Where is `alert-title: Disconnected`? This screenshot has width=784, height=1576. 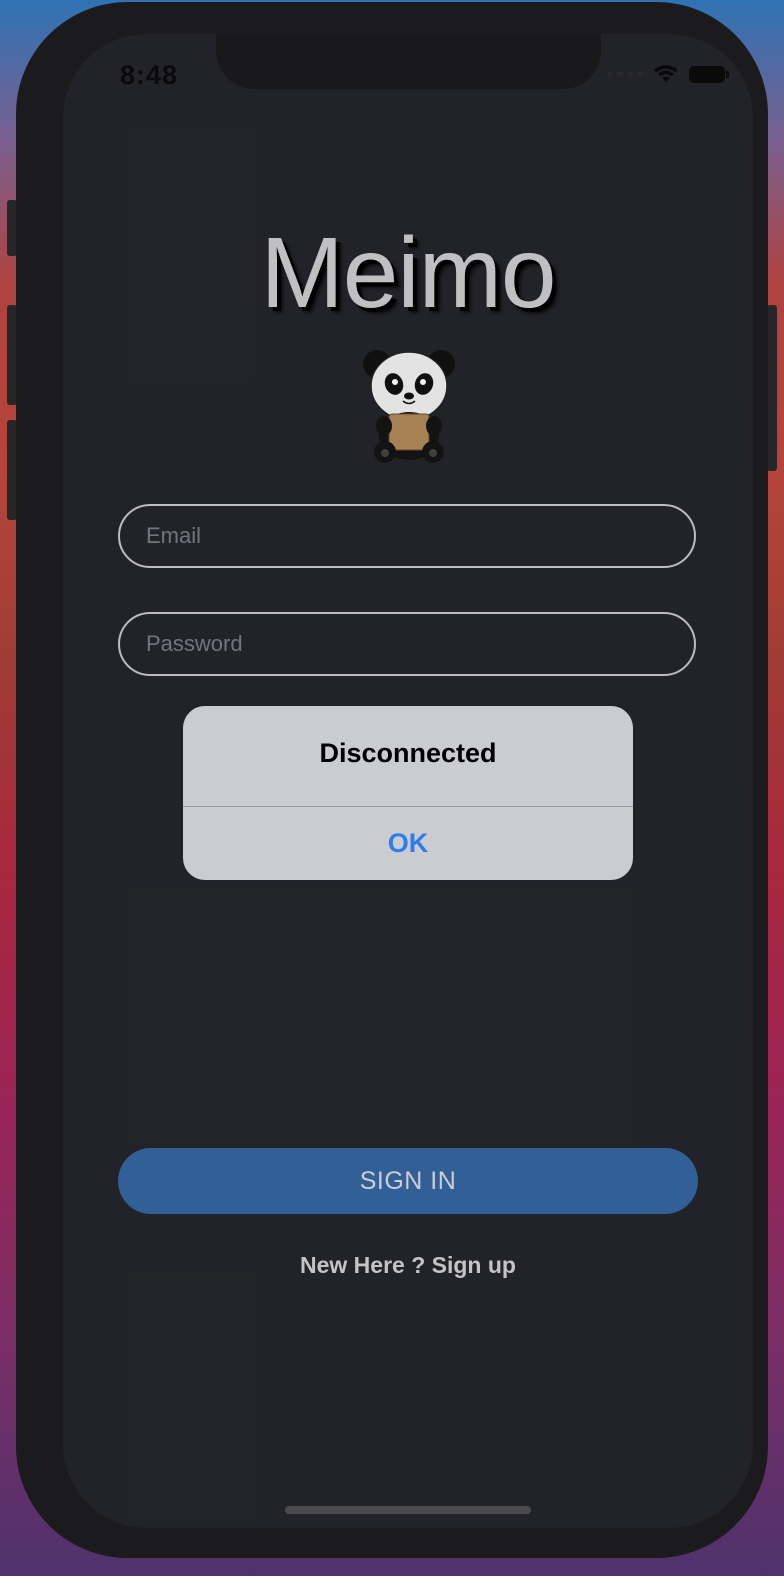
alert-title: Disconnected is located at coordinates (408, 753).